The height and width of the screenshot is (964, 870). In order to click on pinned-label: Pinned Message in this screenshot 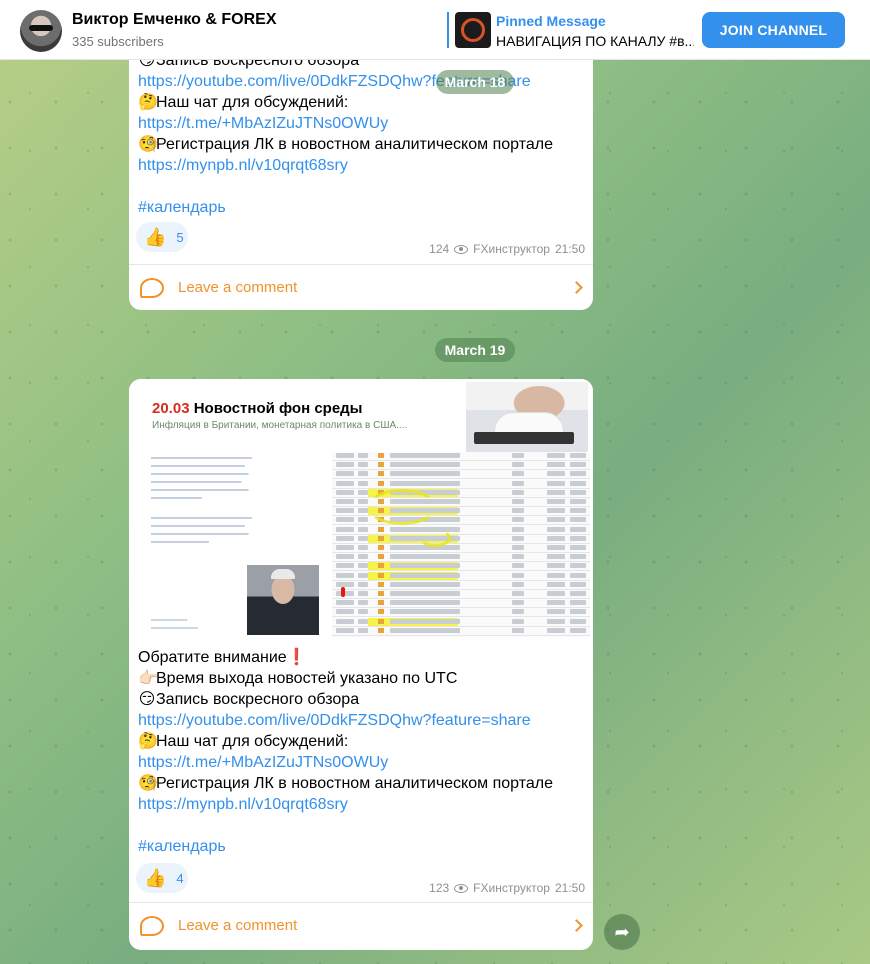, I will do `click(551, 21)`.